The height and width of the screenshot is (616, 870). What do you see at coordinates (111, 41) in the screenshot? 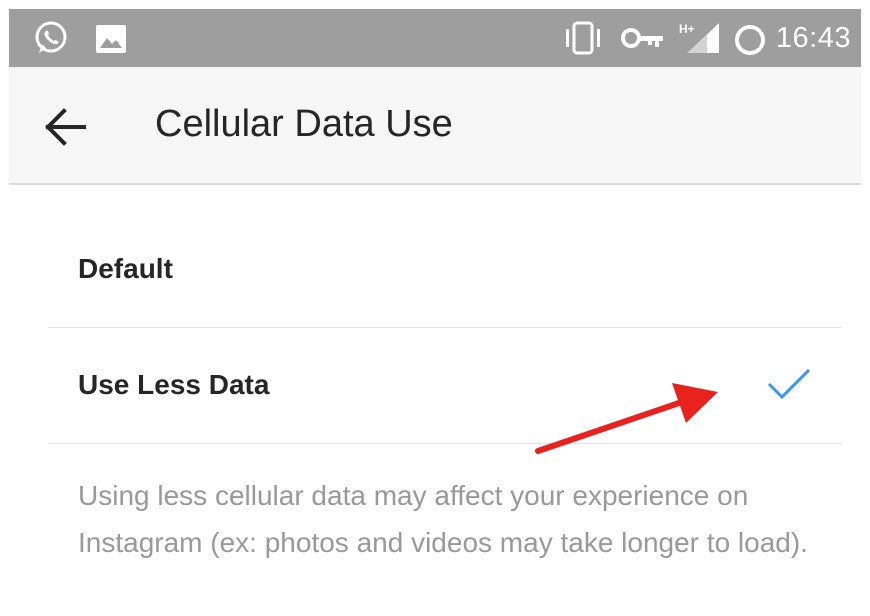
I see `image-icon` at bounding box center [111, 41].